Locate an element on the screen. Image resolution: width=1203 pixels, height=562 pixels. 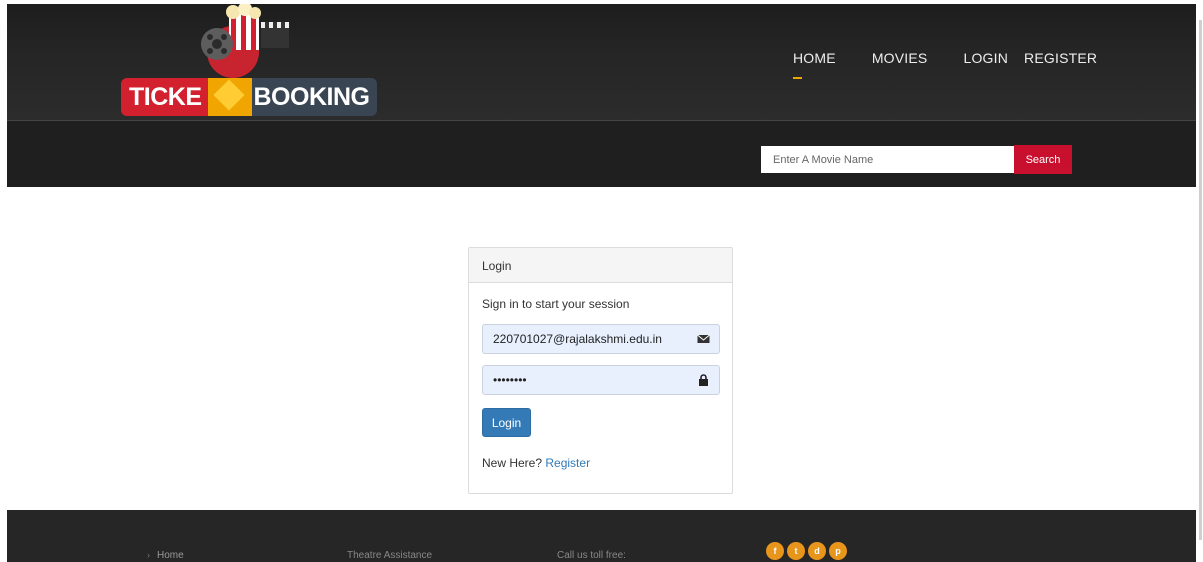
logo-illustration-icon is located at coordinates (245, 41).